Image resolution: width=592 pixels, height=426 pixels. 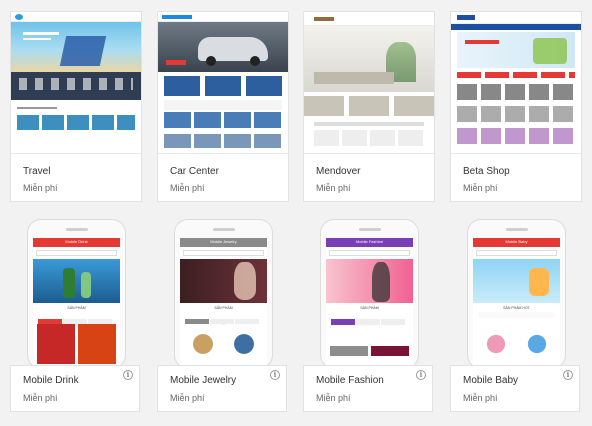 What do you see at coordinates (194, 171) in the screenshot?
I see `template-name: Car Center` at bounding box center [194, 171].